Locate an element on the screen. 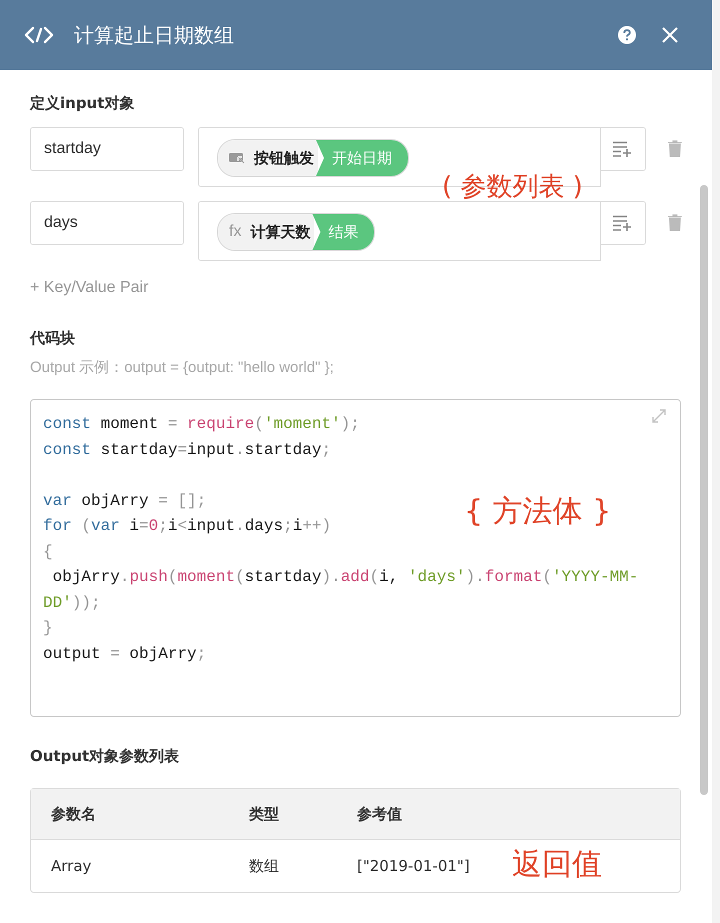  close-icon is located at coordinates (670, 35).